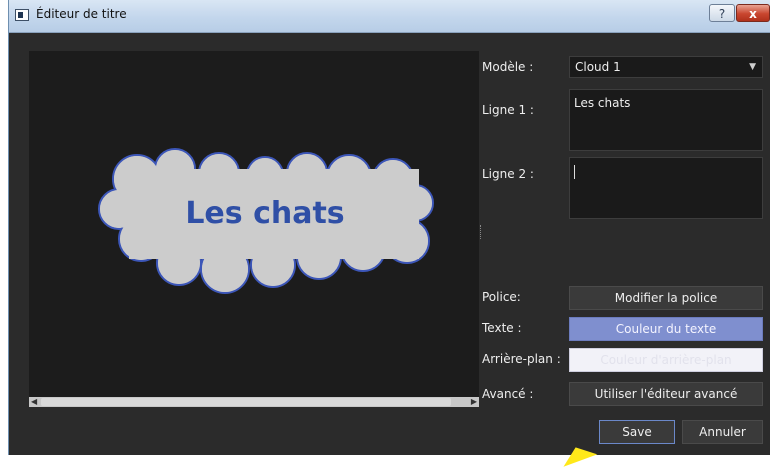 This screenshot has width=770, height=467. I want to click on model-select: Cloud 1 ▼, so click(666, 67).